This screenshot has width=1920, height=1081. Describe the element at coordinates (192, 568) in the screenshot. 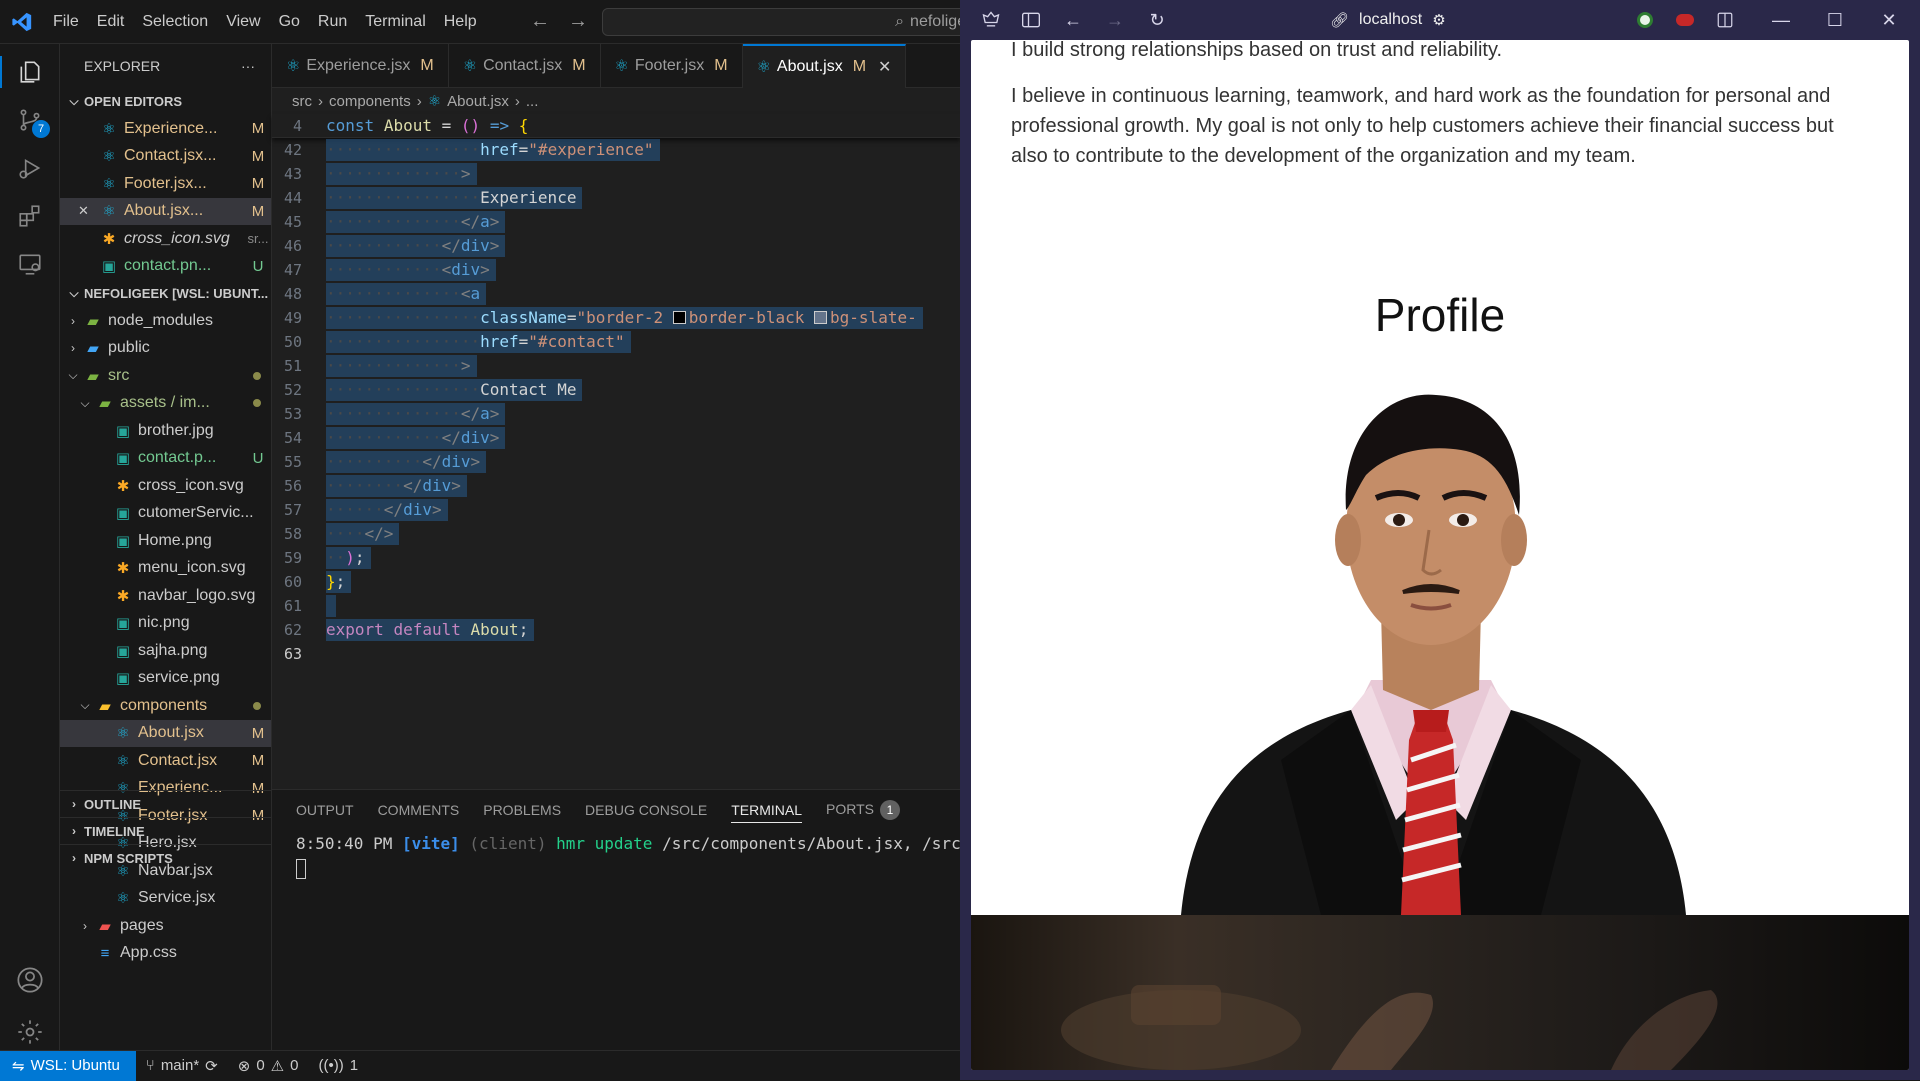

I see `tree-item-label: menu_icon.svg` at that location.